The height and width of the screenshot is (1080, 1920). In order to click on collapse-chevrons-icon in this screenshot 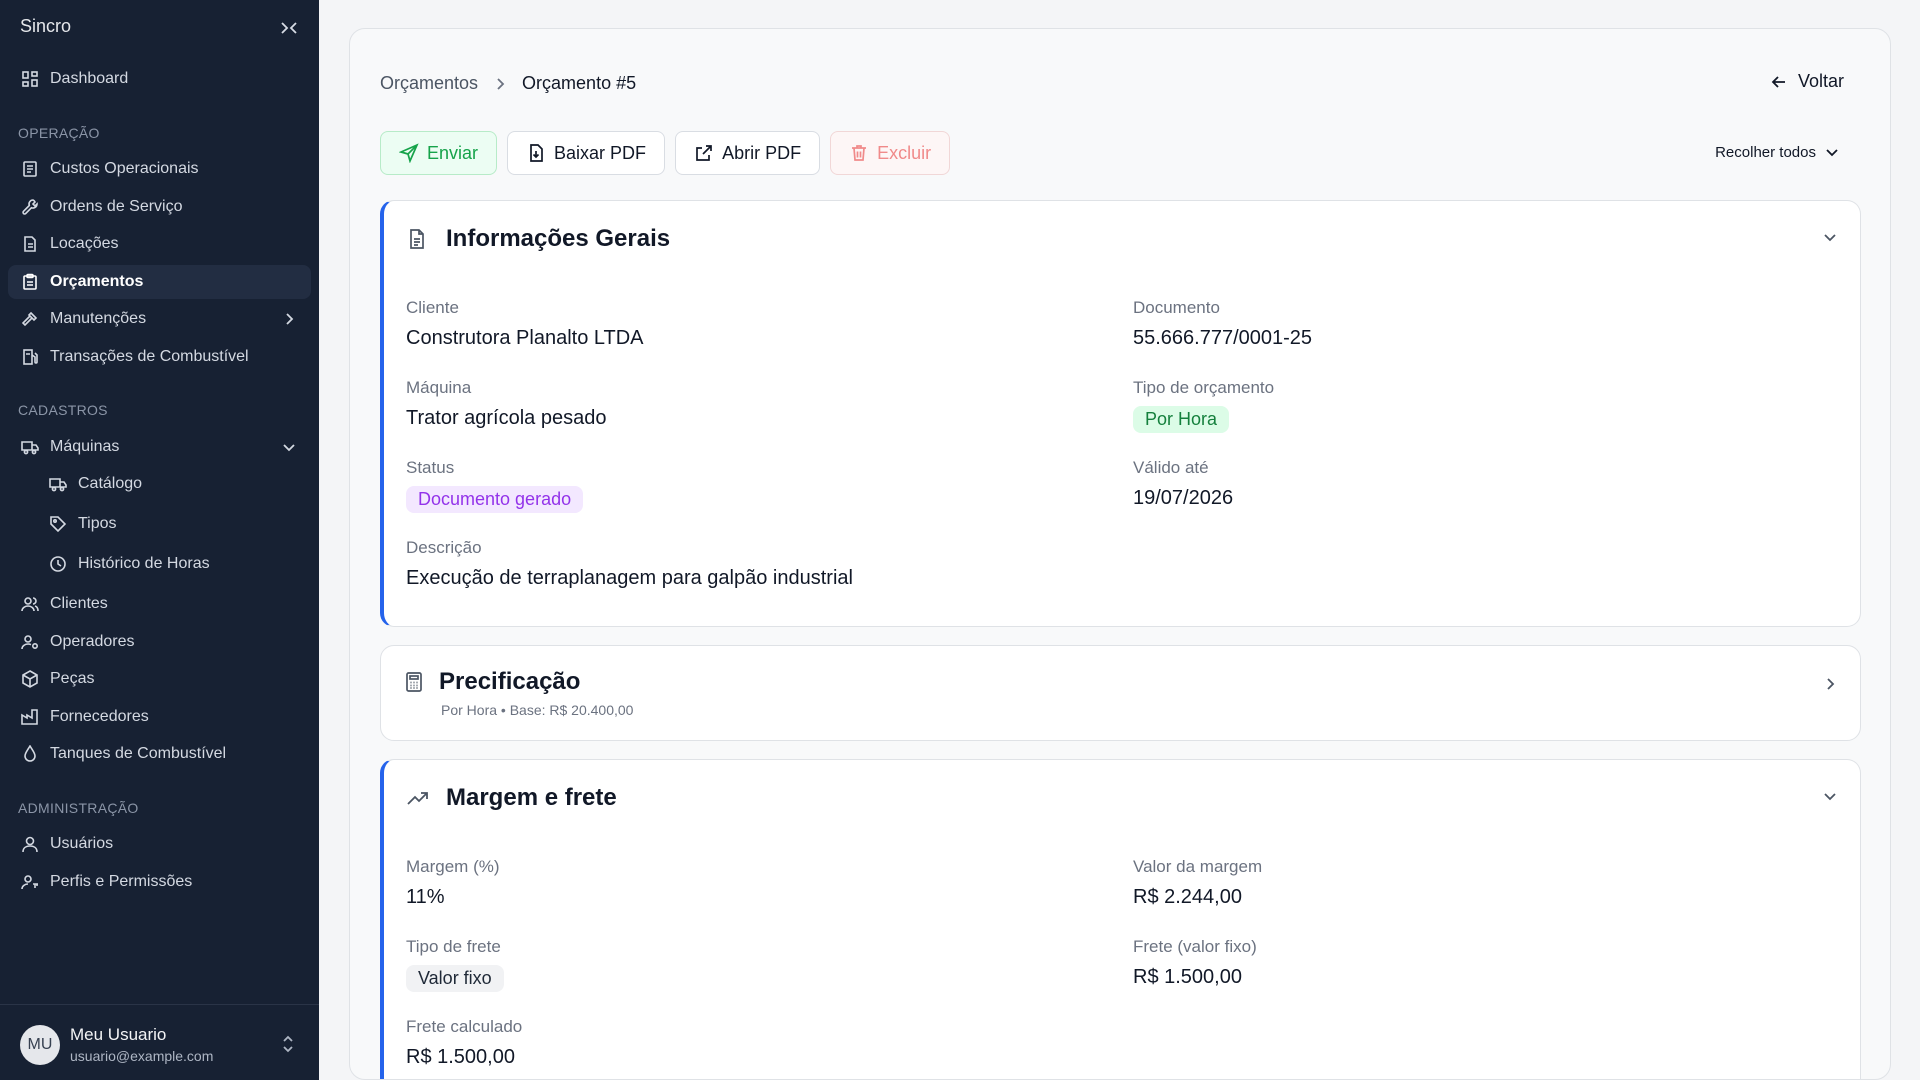, I will do `click(289, 28)`.